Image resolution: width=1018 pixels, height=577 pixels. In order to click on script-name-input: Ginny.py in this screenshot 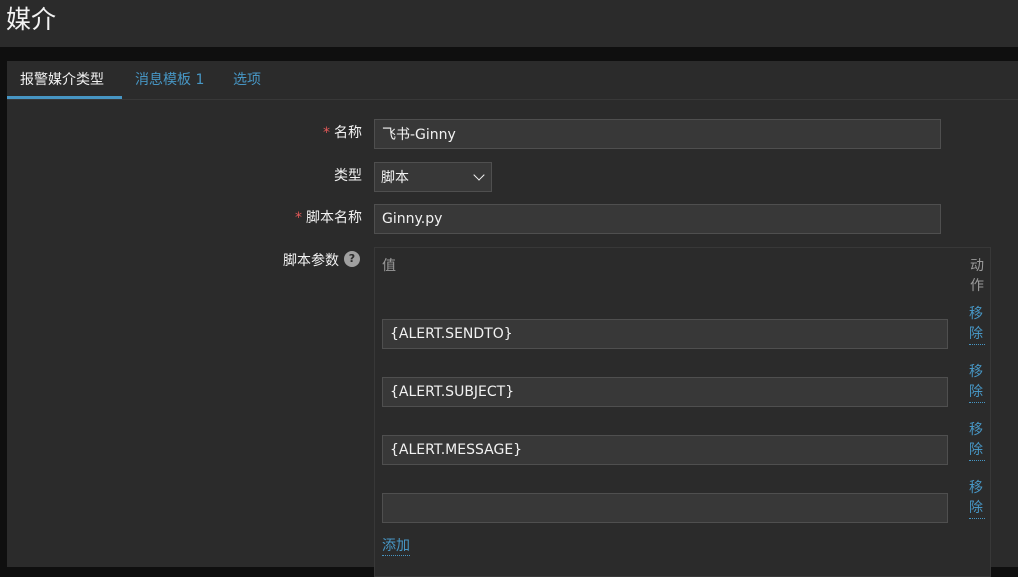, I will do `click(657, 219)`.